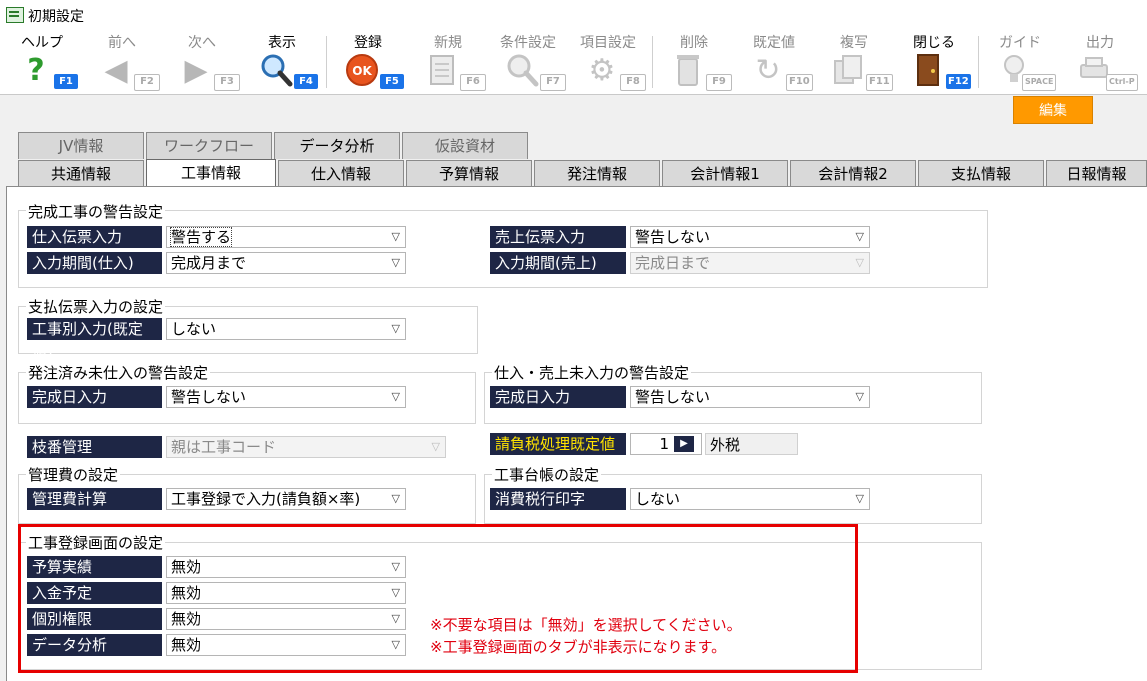 This screenshot has height=681, width=1147. Describe the element at coordinates (227, 82) in the screenshot. I see `f3-key: F3` at that location.